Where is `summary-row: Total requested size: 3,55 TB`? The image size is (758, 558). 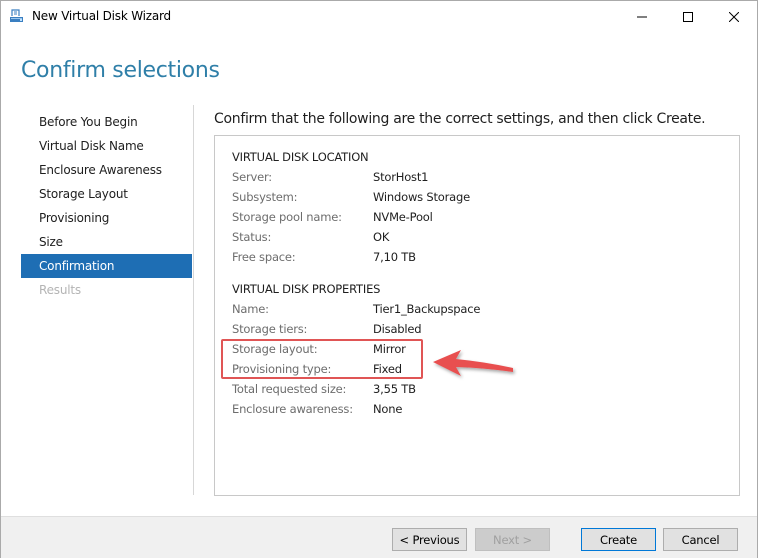 summary-row: Total requested size: 3,55 TB is located at coordinates (472, 392).